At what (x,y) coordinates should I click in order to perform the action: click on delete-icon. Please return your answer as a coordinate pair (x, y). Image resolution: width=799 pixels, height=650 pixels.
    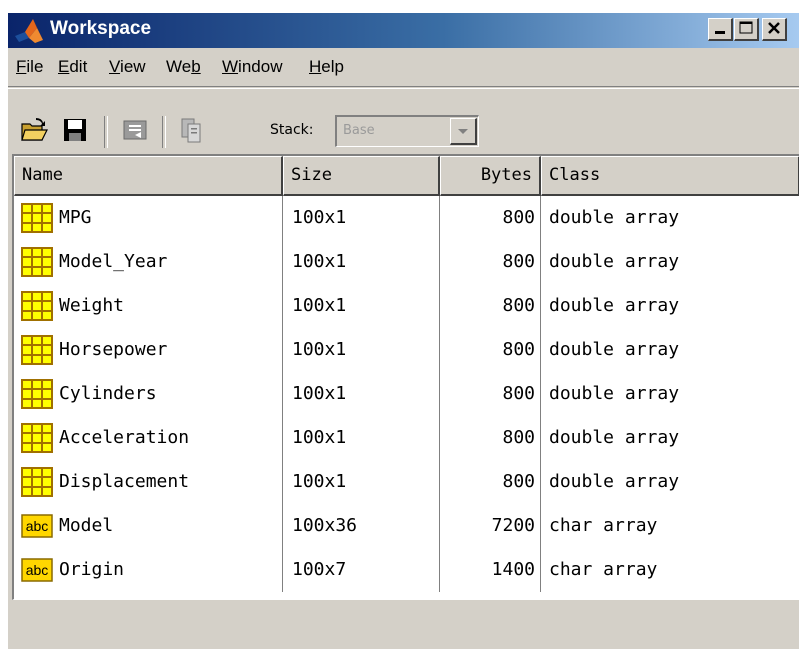
    Looking at the image, I should click on (192, 130).